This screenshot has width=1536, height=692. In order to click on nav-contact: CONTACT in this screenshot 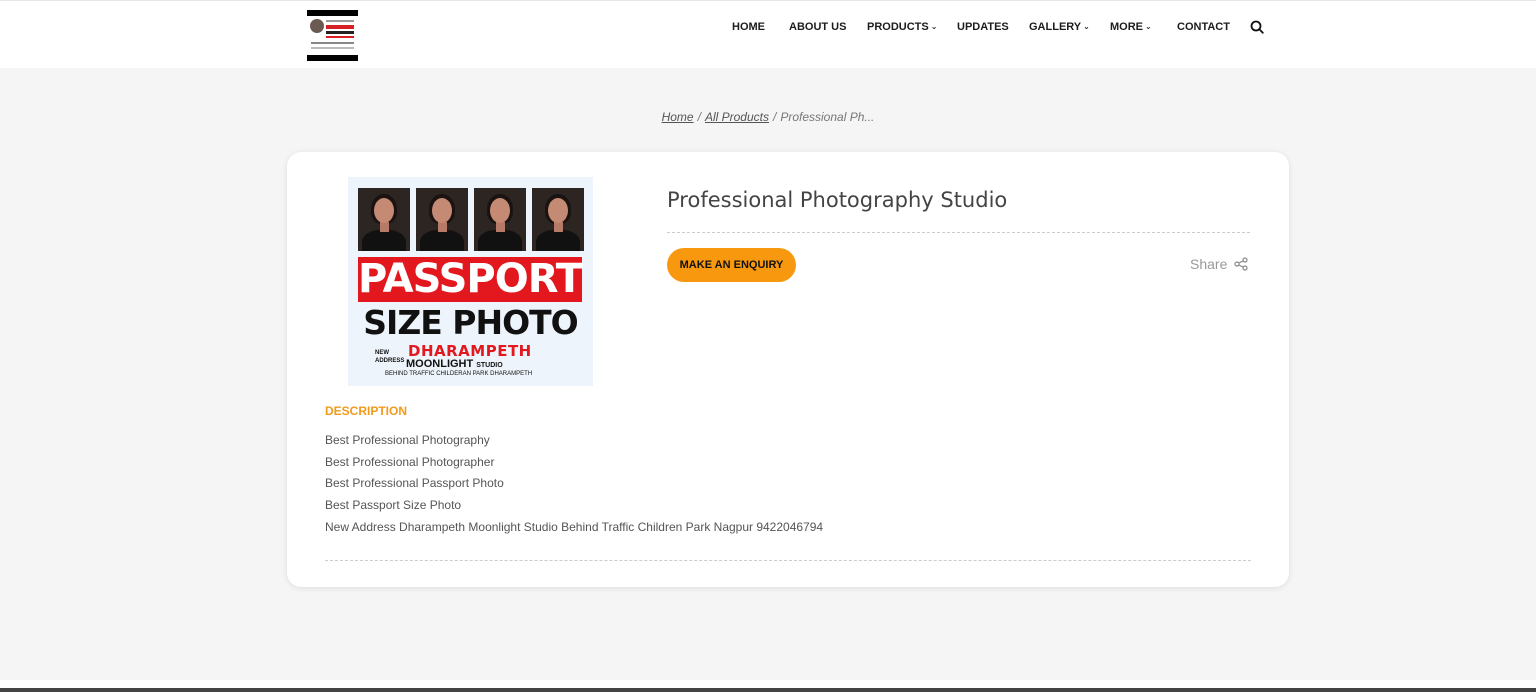, I will do `click(1203, 27)`.